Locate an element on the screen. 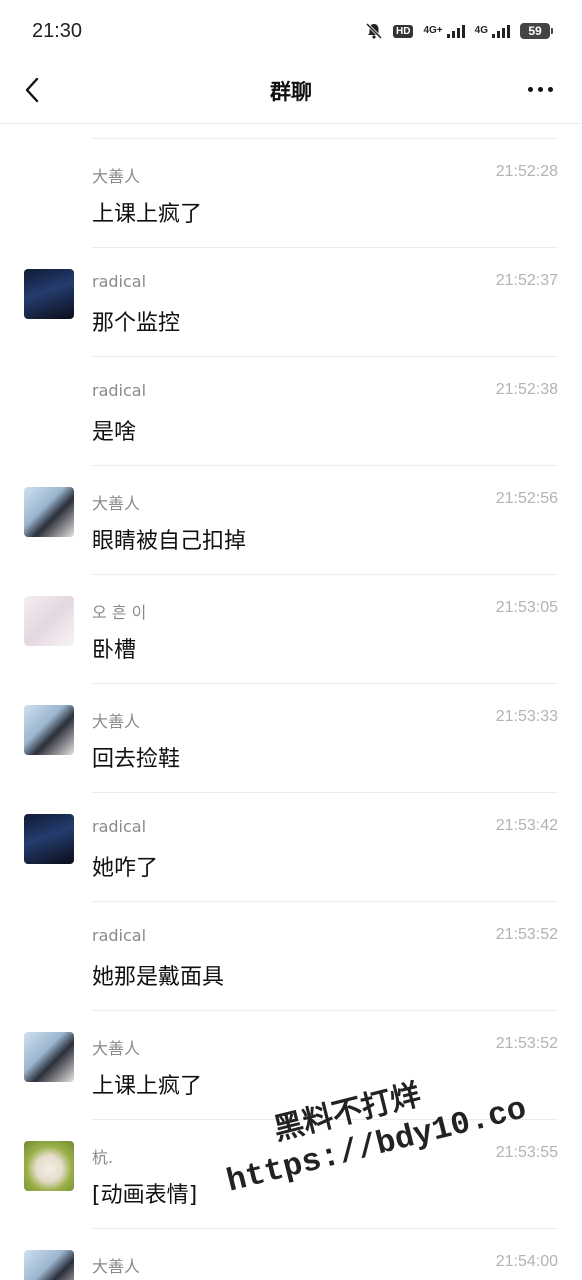 The height and width of the screenshot is (1280, 582). message-time: 21:53:33 is located at coordinates (526, 716).